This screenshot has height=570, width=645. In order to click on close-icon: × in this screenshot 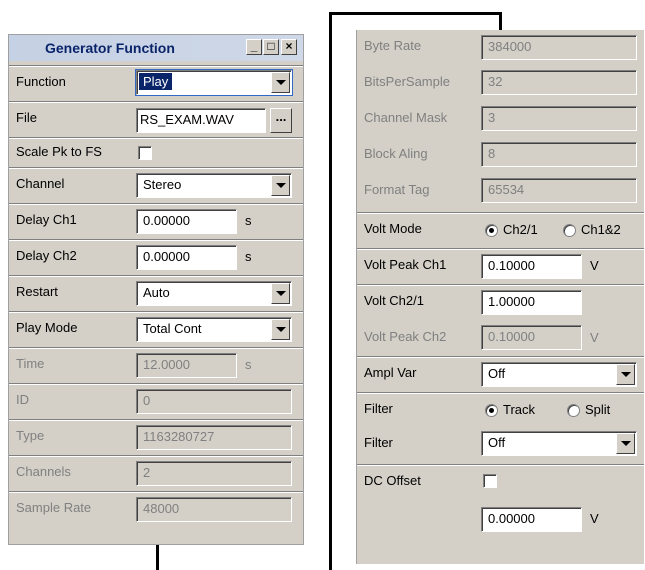, I will do `click(289, 46)`.